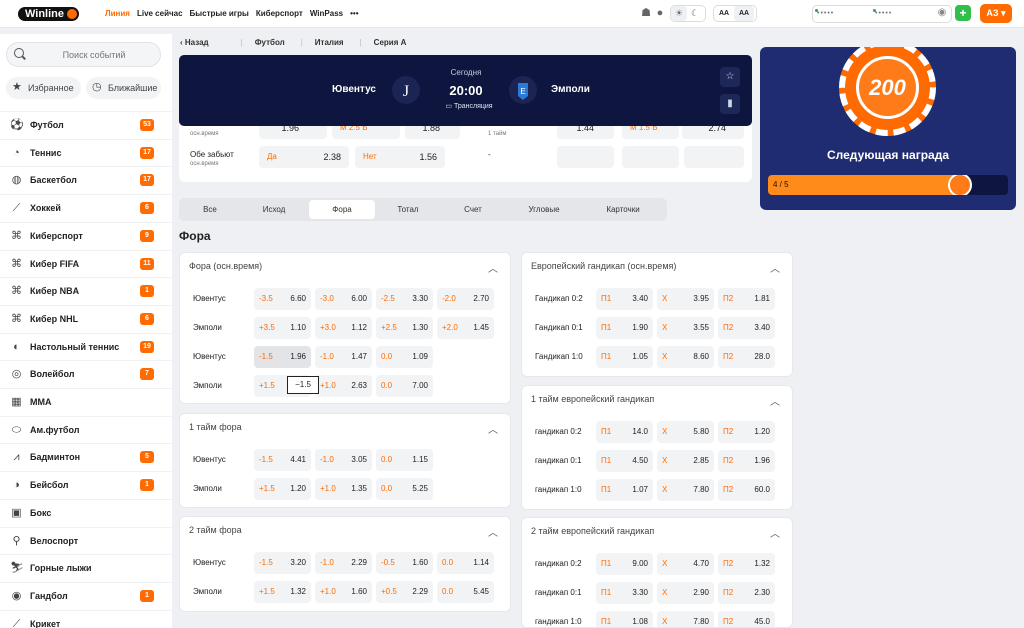 The width and height of the screenshot is (1024, 628). Describe the element at coordinates (160, 13) in the screenshot. I see `nav-live: Live сейчас` at that location.